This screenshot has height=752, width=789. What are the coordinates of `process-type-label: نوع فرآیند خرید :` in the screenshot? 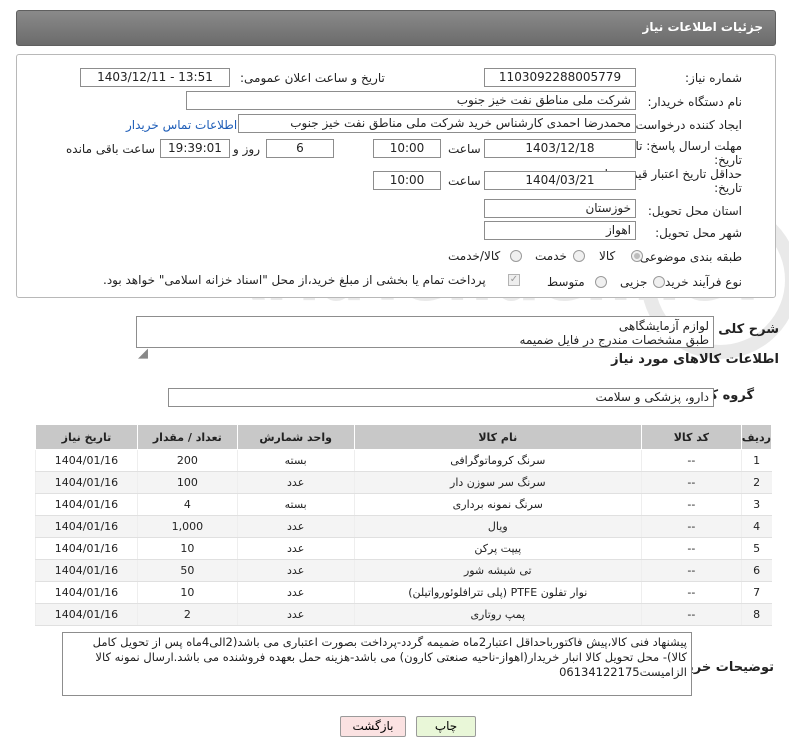 It's located at (699, 282).